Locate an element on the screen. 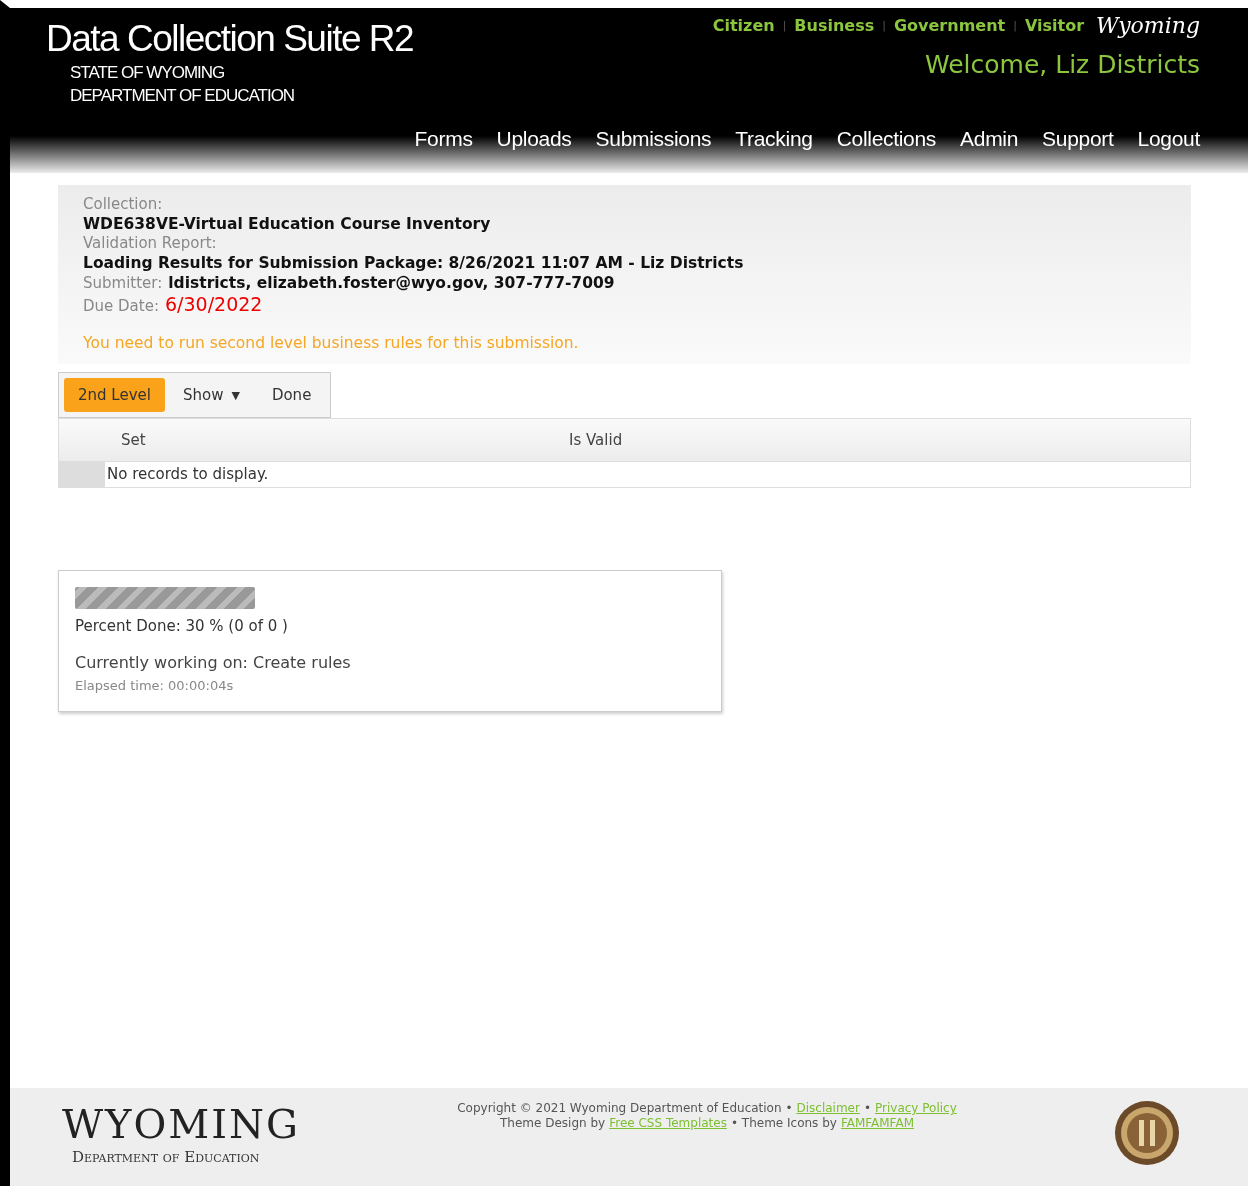 This screenshot has height=1186, width=1248. site-subtitle: STATE OF WYOMING is located at coordinates (148, 73).